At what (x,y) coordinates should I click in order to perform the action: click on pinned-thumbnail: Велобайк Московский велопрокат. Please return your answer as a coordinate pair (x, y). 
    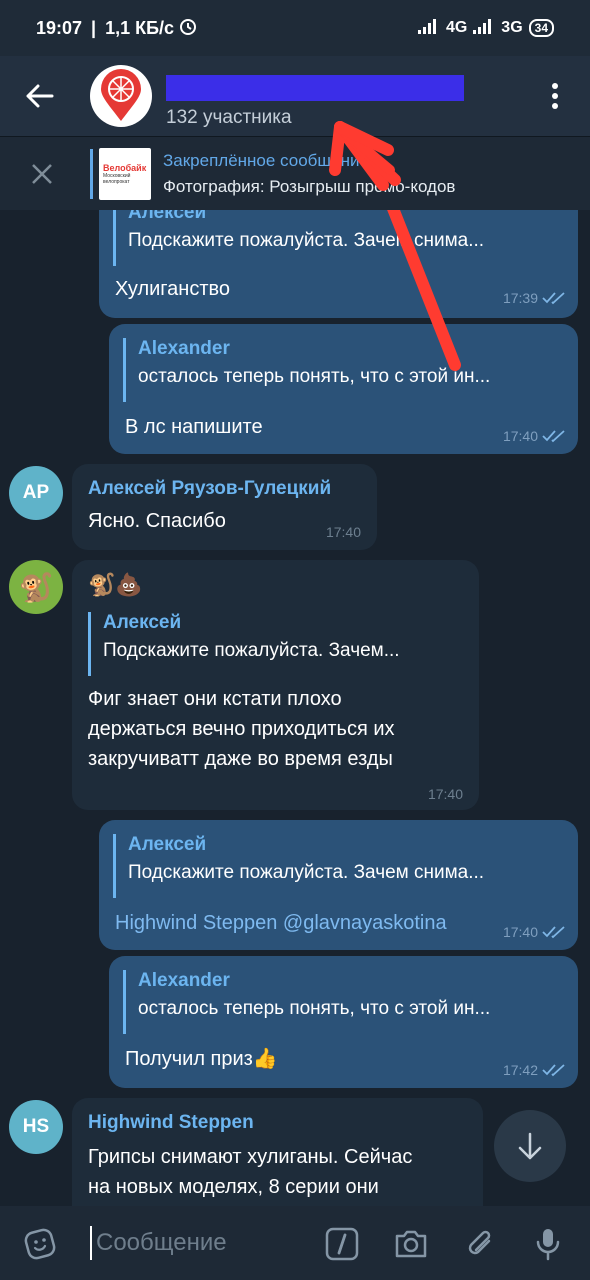
    Looking at the image, I should click on (125, 173).